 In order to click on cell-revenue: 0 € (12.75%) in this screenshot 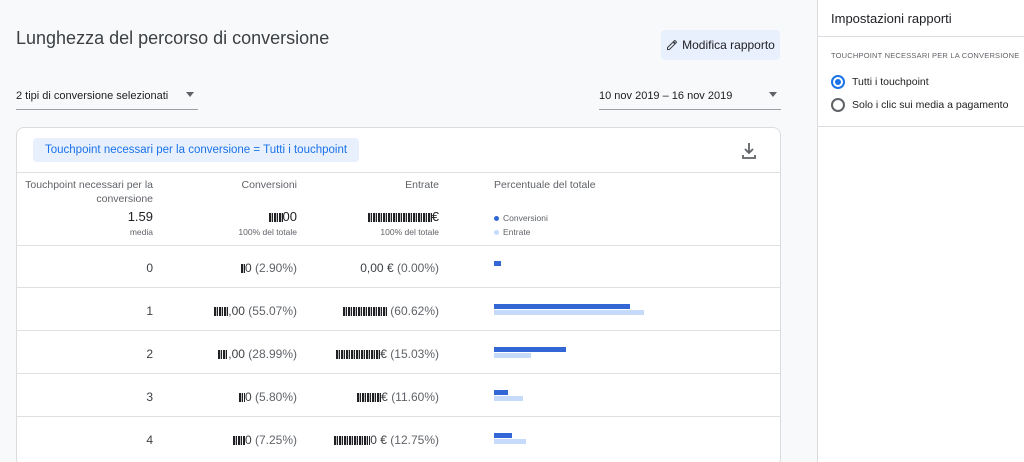, I will do `click(364, 440)`.